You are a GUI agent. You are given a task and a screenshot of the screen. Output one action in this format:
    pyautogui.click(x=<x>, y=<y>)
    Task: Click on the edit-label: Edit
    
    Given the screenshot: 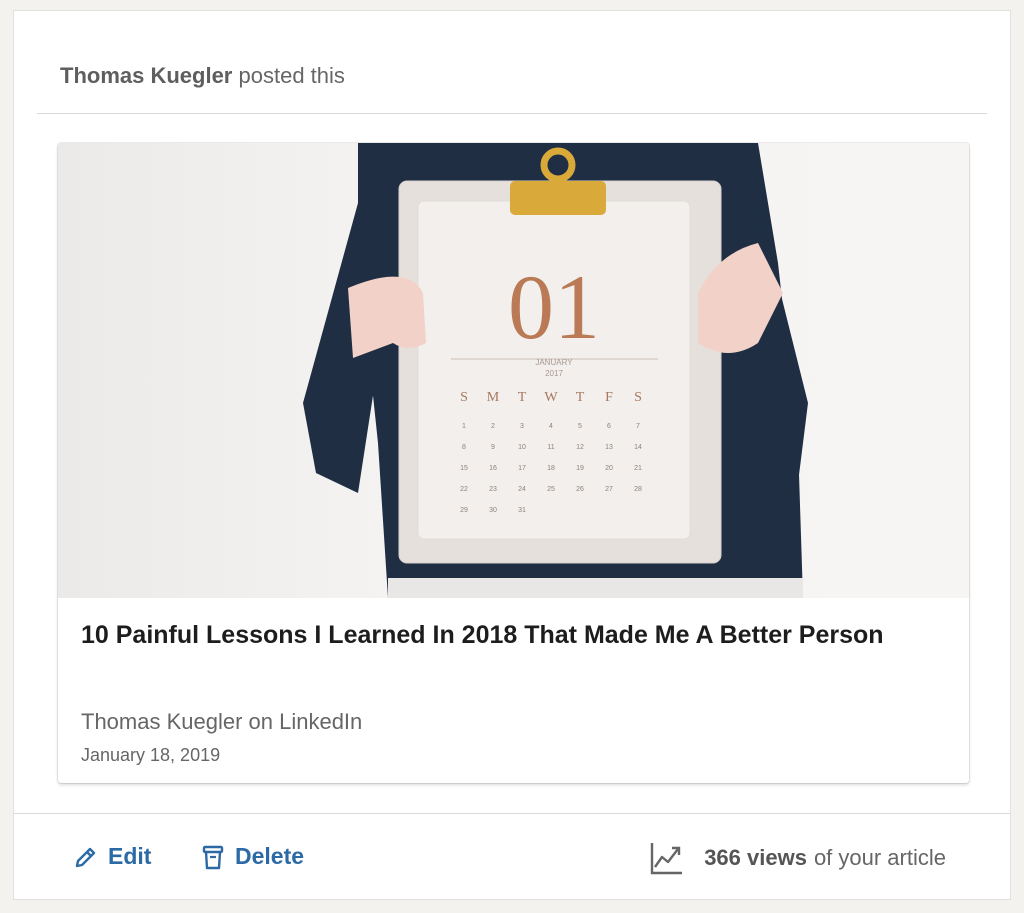 What is the action you would take?
    pyautogui.click(x=130, y=856)
    